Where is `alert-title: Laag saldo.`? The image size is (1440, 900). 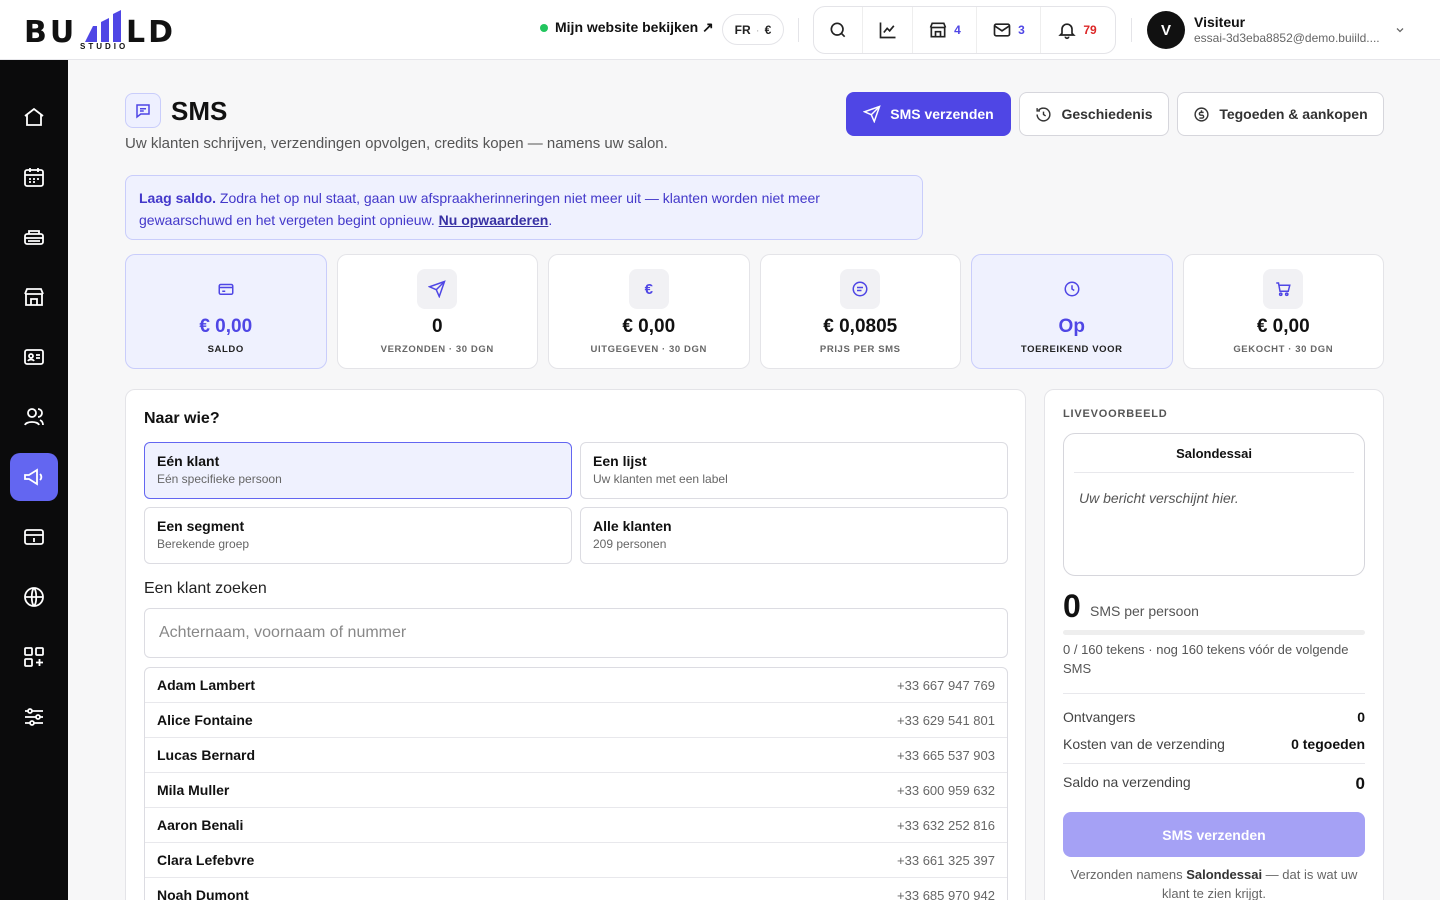 alert-title: Laag saldo. is located at coordinates (178, 198).